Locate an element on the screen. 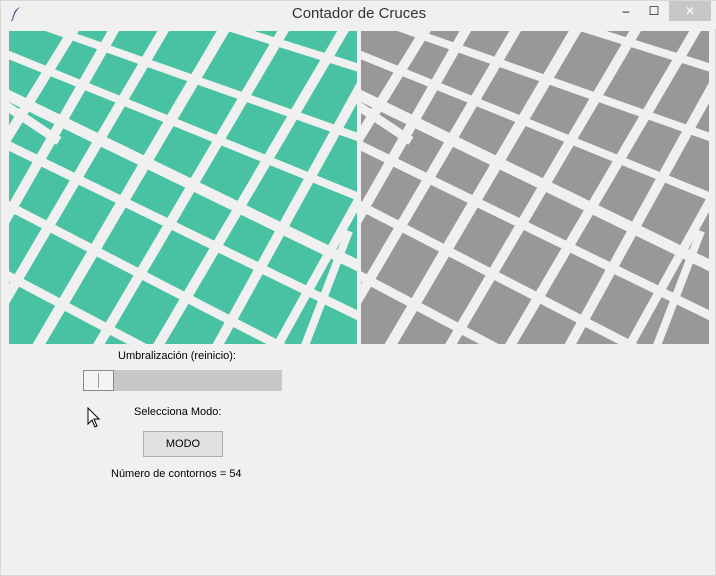 Image resolution: width=716 pixels, height=576 pixels. minimize-icon: – is located at coordinates (626, 11).